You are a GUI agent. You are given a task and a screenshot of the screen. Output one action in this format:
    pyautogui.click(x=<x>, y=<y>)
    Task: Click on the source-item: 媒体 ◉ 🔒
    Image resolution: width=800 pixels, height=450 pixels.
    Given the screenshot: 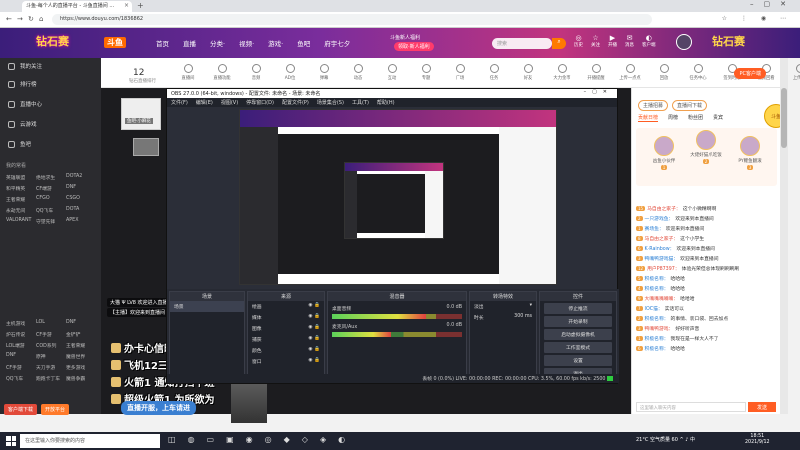 What is the action you would take?
    pyautogui.click(x=286, y=317)
    